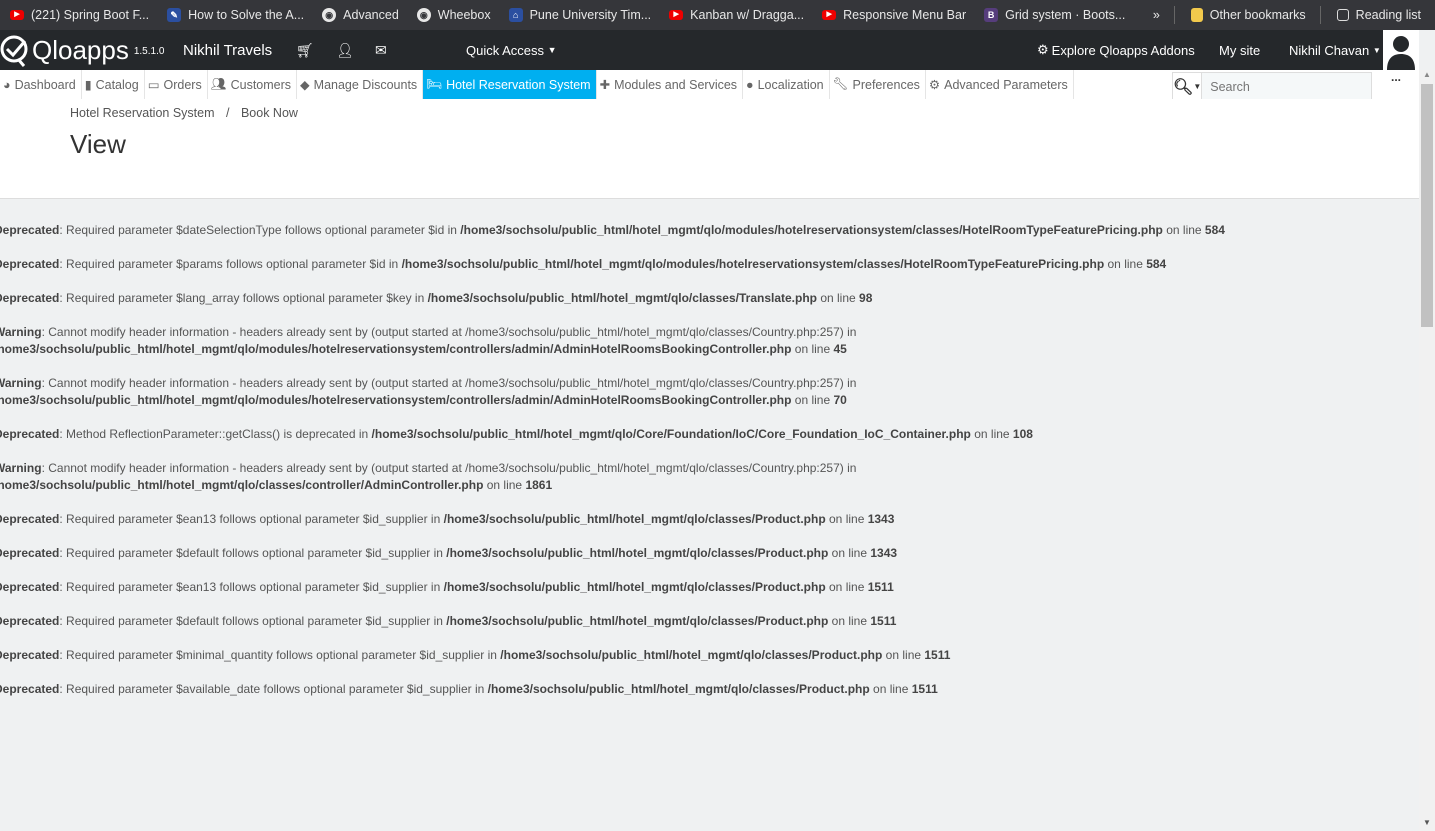  I want to click on globe-icon: ◉, so click(329, 15).